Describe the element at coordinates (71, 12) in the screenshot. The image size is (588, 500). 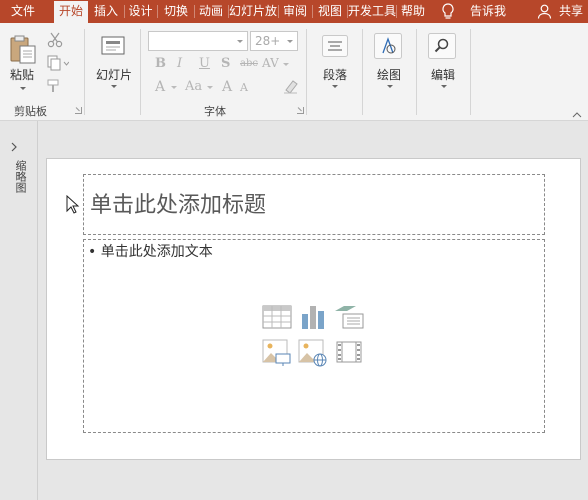
I see `tab-home: 开始` at that location.